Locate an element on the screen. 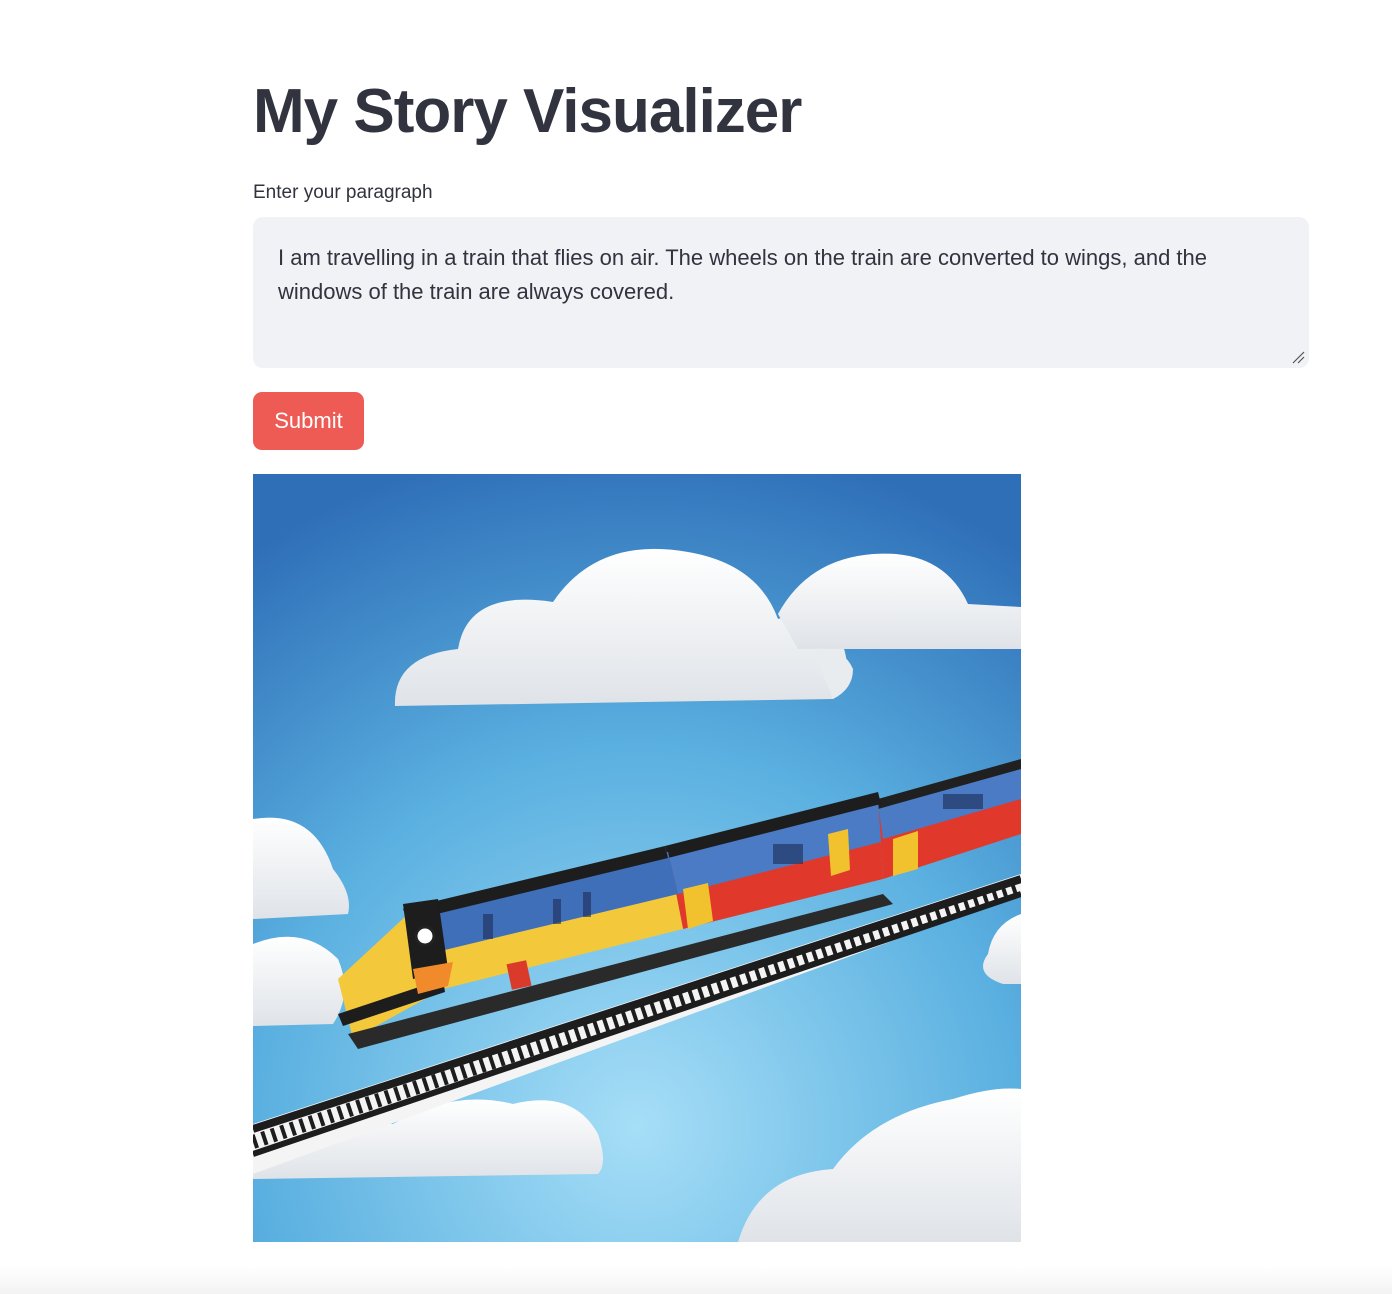 This screenshot has width=1392, height=1294. submit-button: Submit is located at coordinates (308, 421).